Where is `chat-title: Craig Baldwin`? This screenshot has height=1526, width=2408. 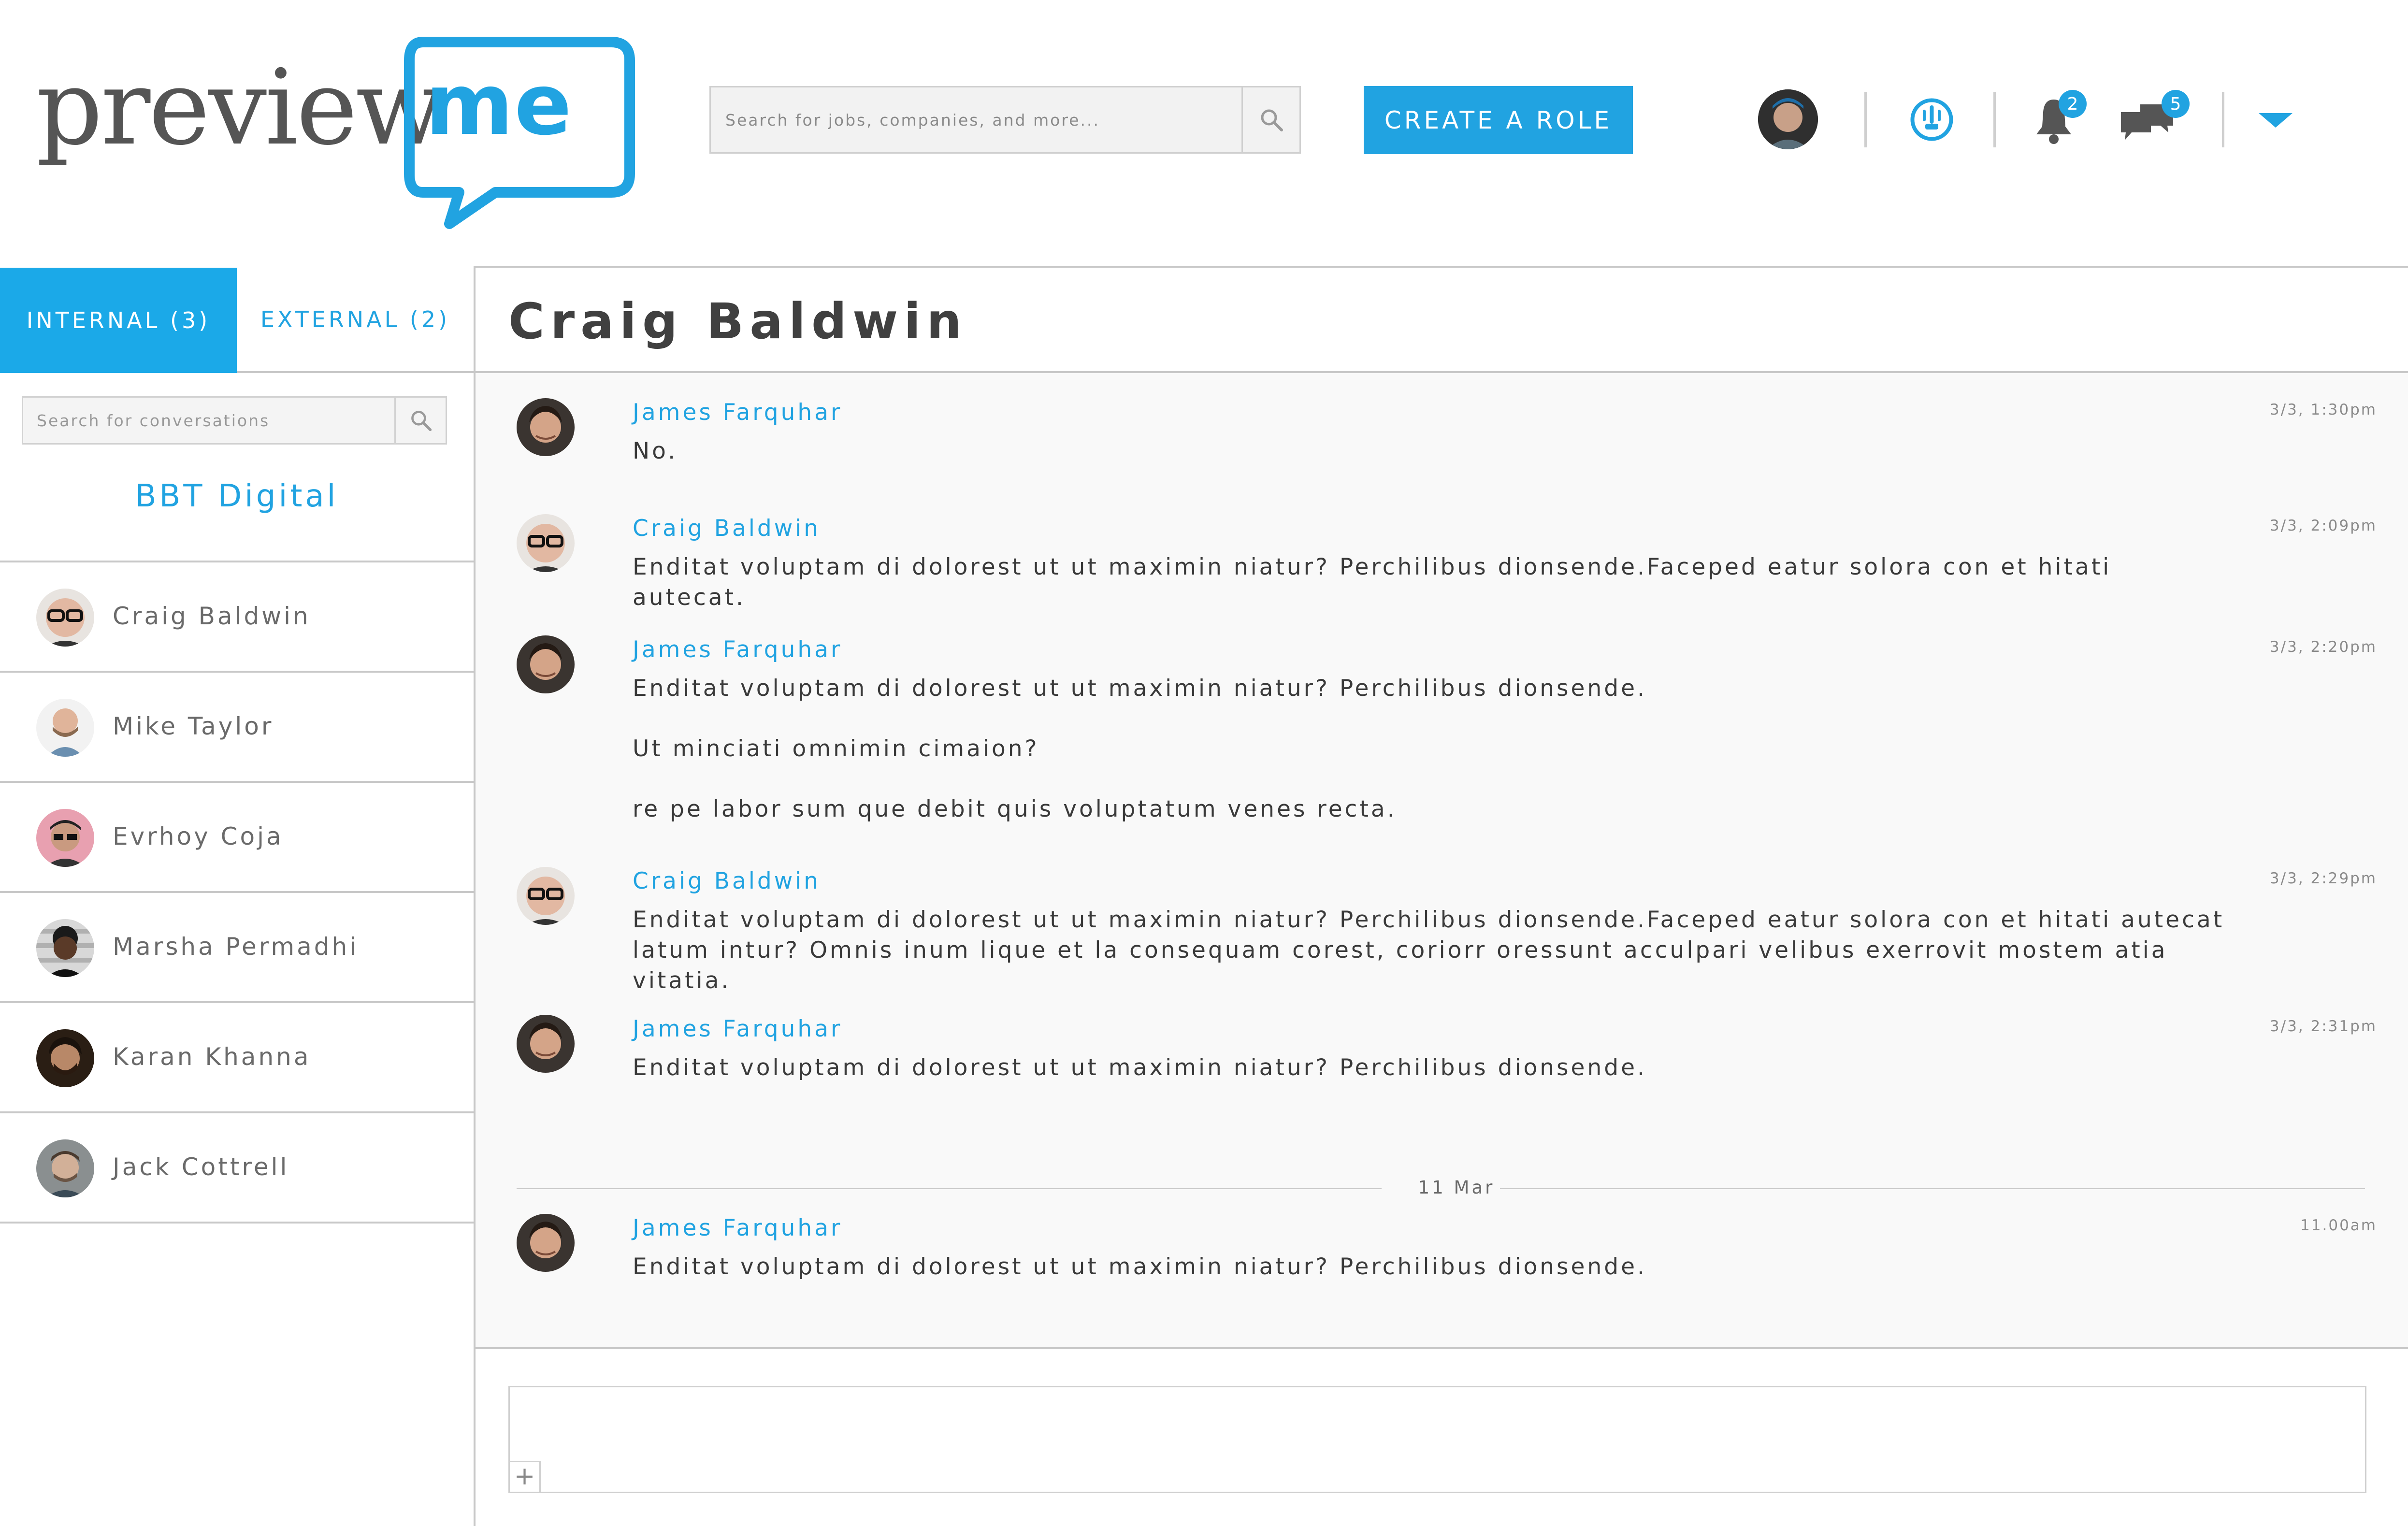 chat-title: Craig Baldwin is located at coordinates (738, 321).